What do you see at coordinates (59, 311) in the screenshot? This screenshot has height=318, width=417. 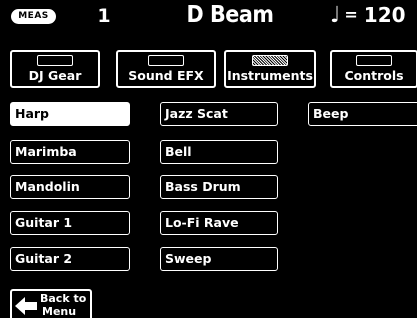 I see `back-label-line2: Menu` at bounding box center [59, 311].